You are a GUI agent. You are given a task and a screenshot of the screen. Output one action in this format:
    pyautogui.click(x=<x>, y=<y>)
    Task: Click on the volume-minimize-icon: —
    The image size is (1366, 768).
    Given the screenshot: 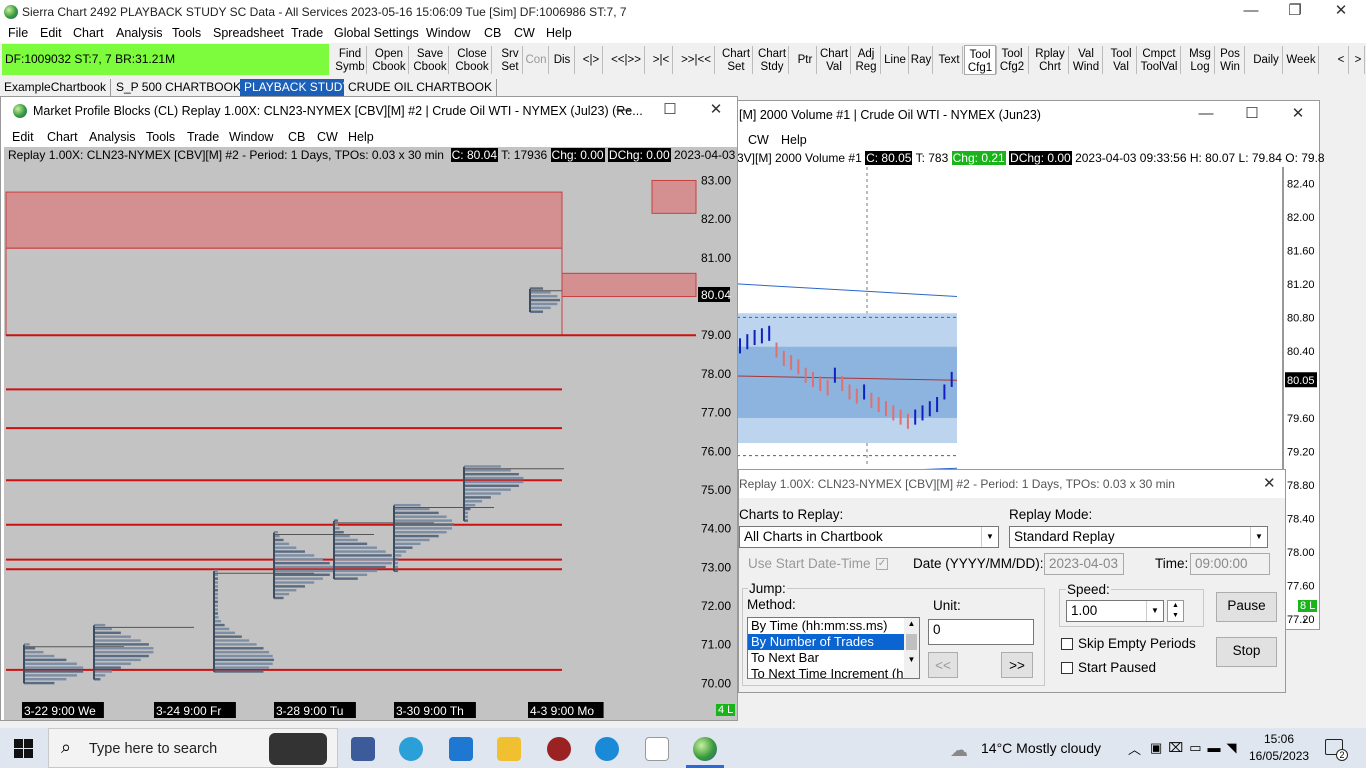 What is the action you would take?
    pyautogui.click(x=1206, y=115)
    